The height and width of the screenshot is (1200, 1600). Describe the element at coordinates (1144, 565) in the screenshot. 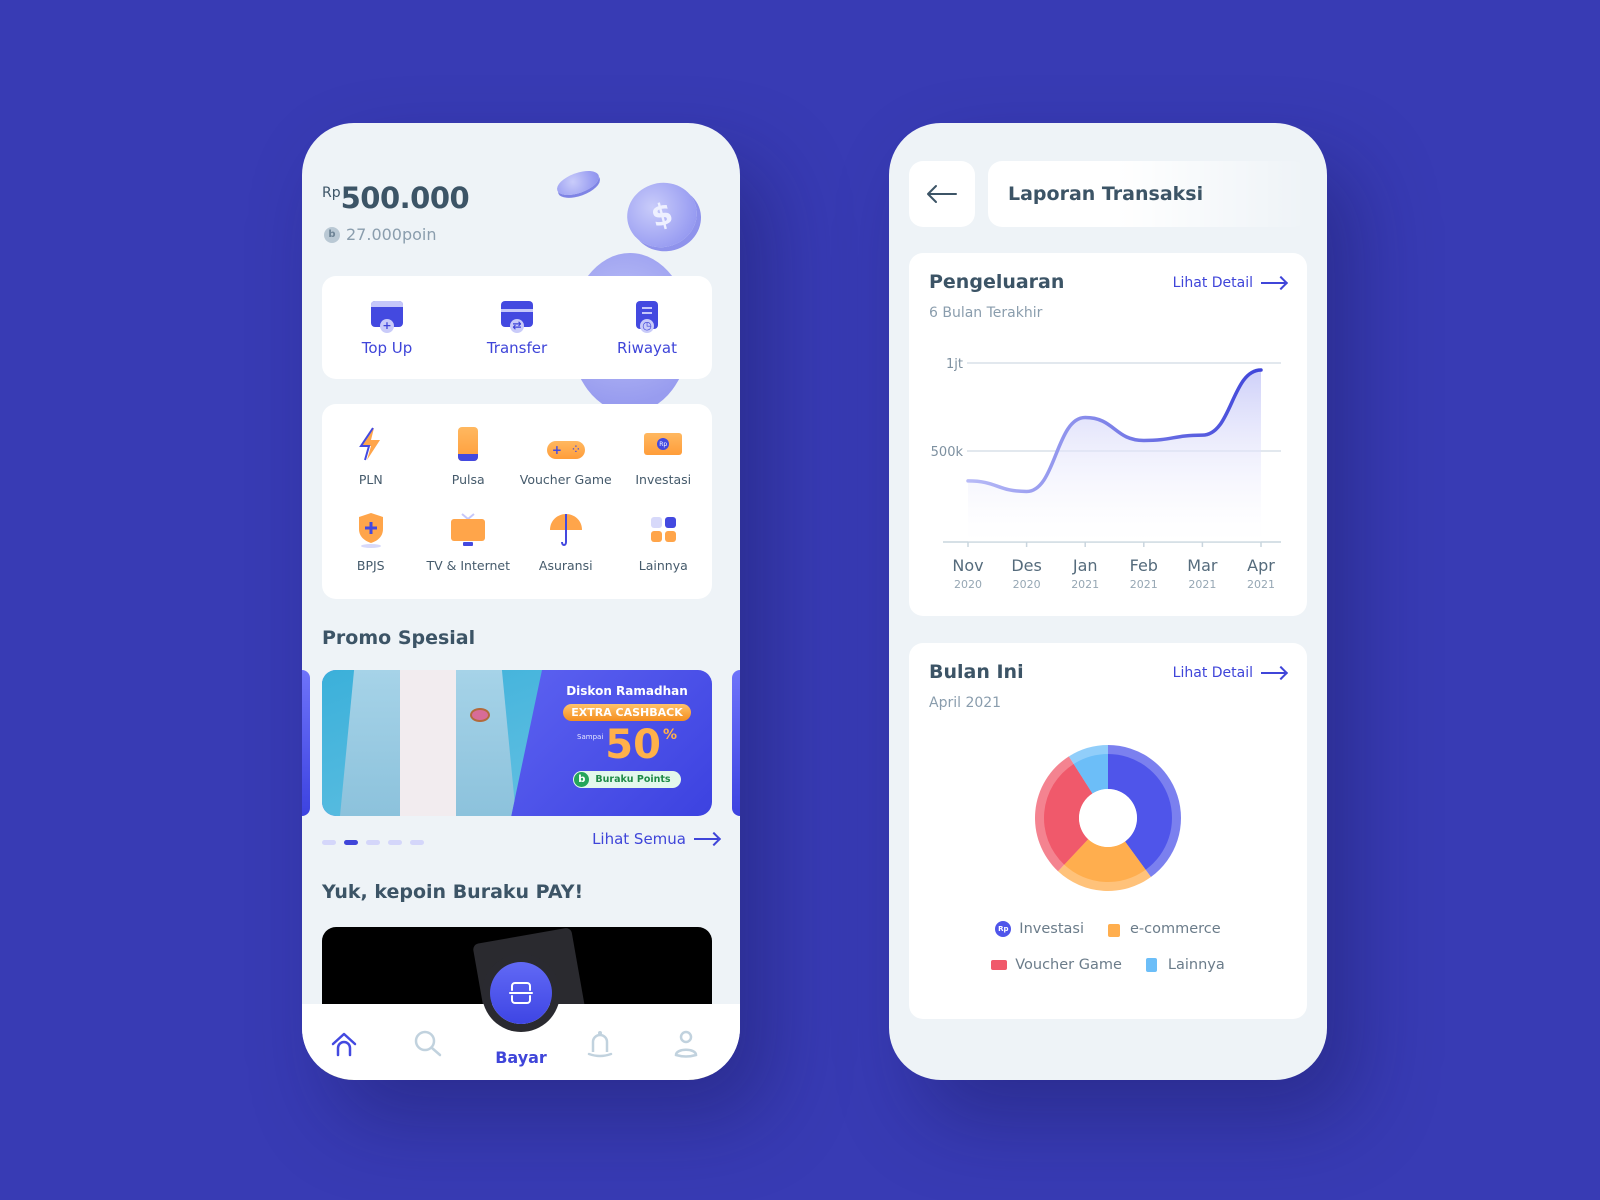

I see `x-tick-label: Feb` at that location.